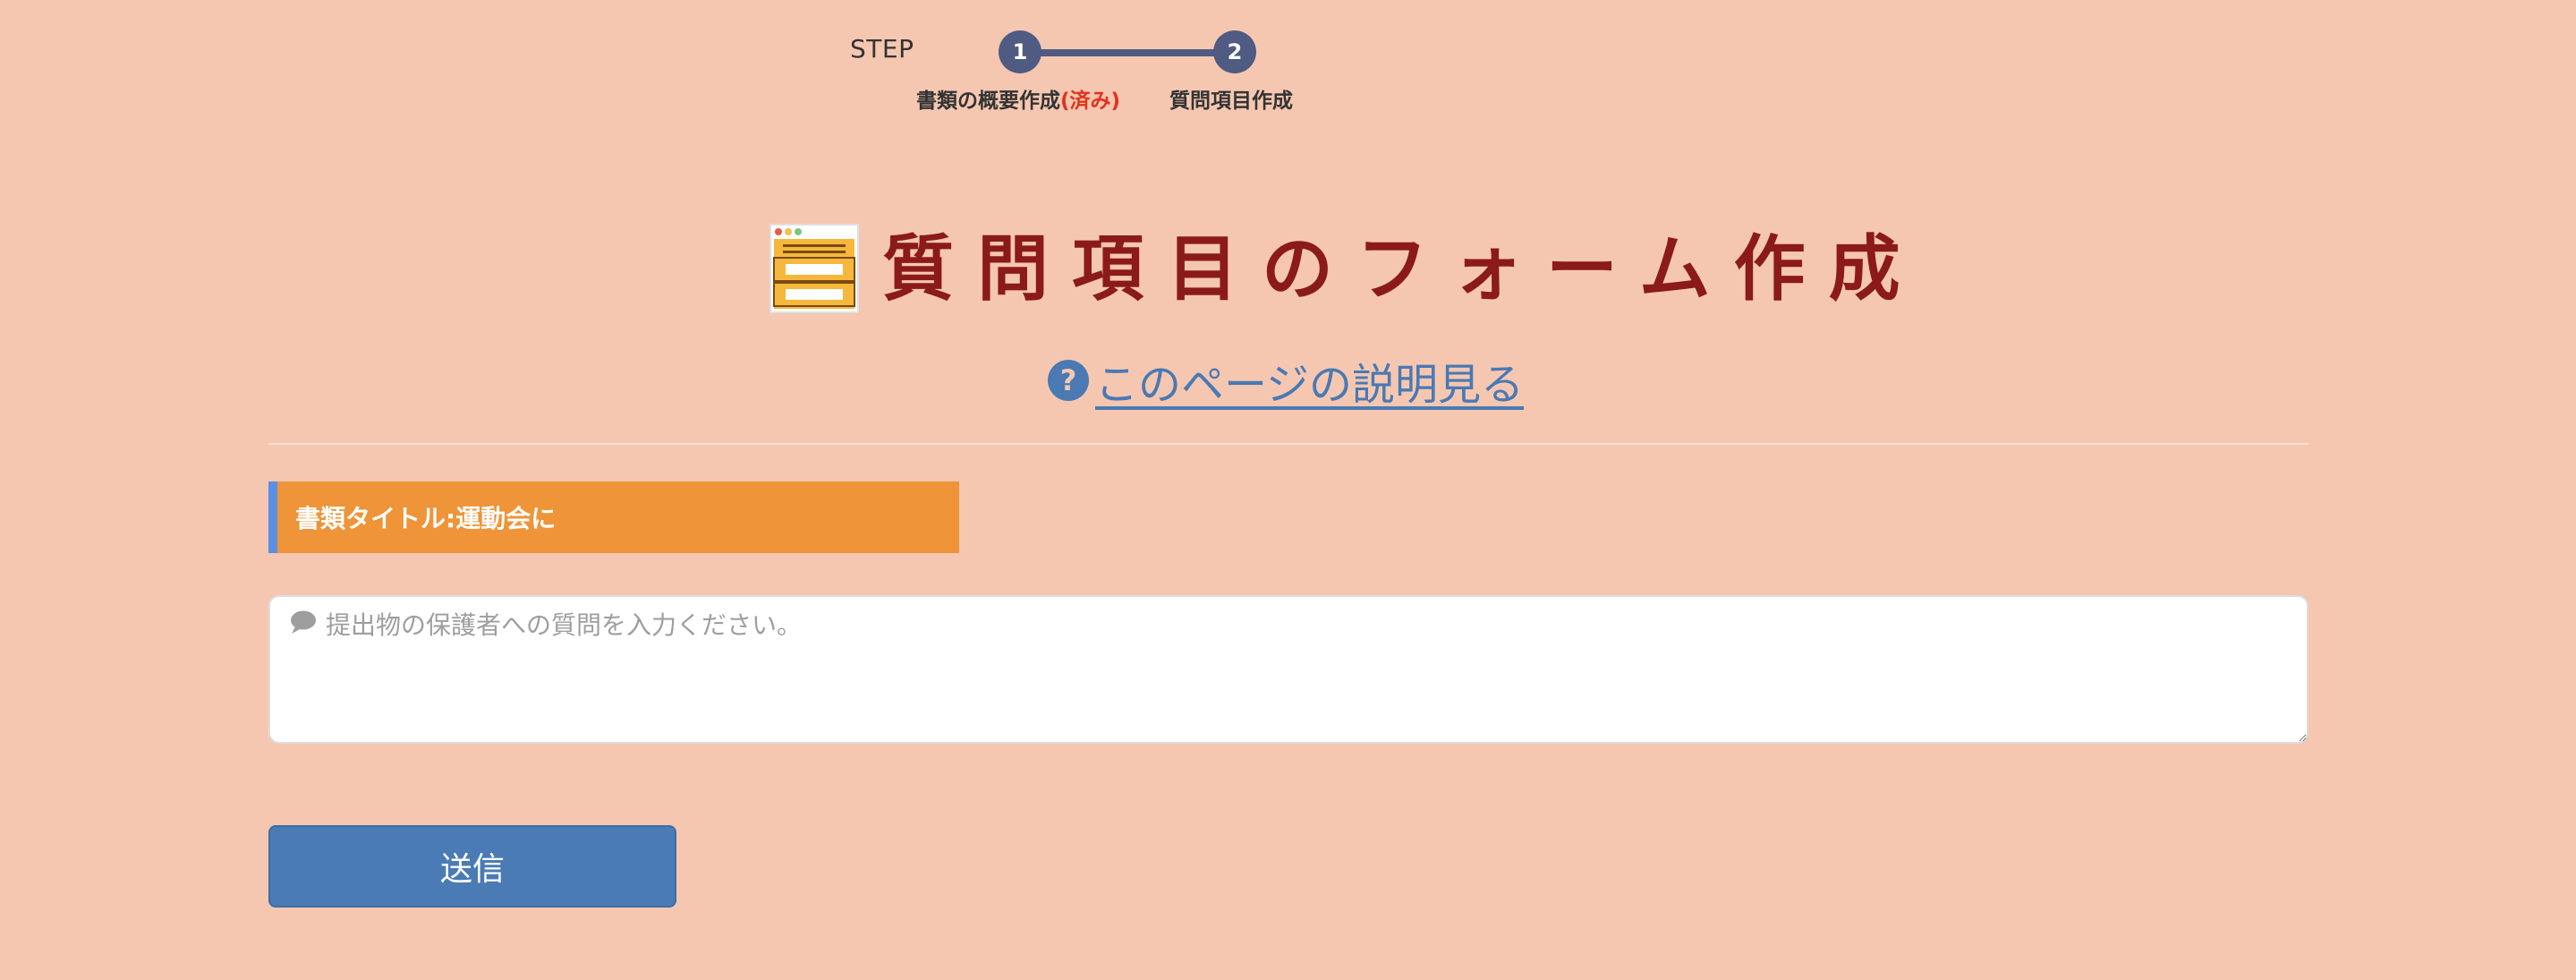 The image size is (2576, 980). I want to click on page-heading: 質問項目のフォーム作成, so click(1346, 268).